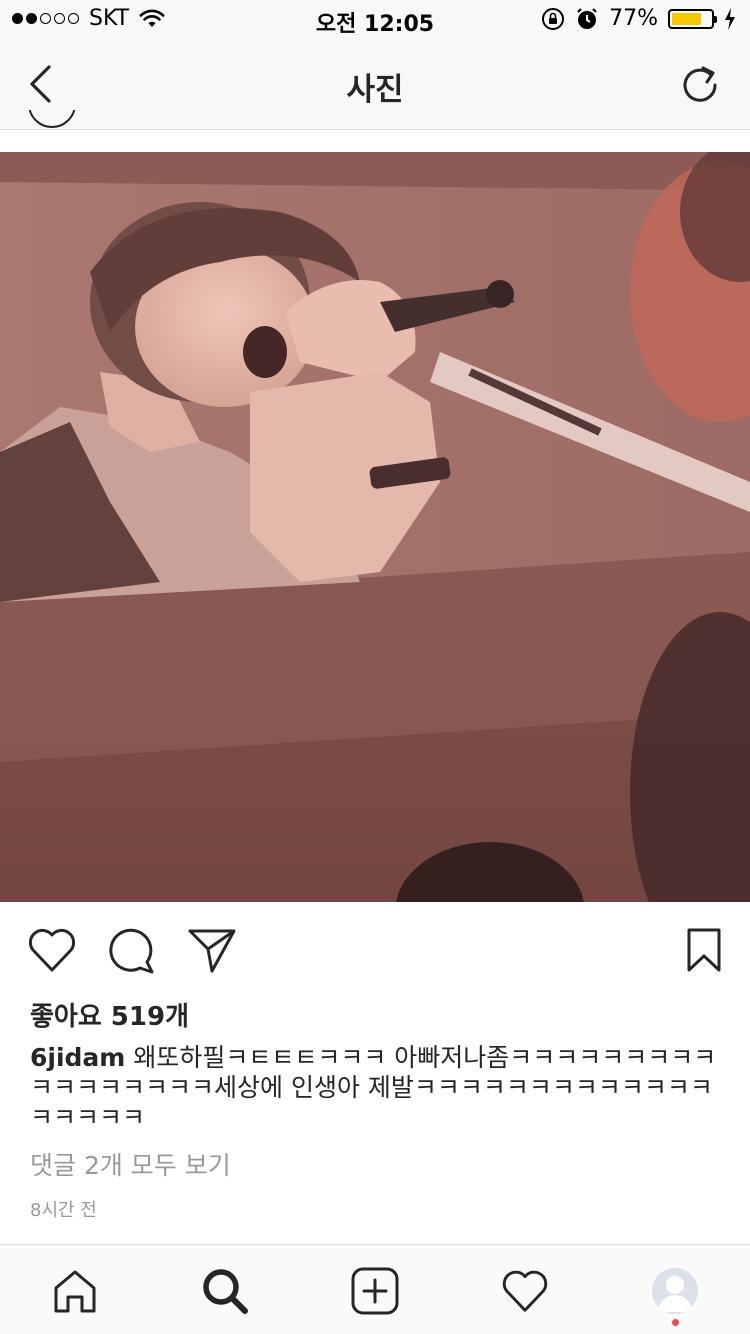 This screenshot has width=750, height=1334. What do you see at coordinates (130, 1164) in the screenshot?
I see `view-all-comments-link: 댓글 2개 모두 보기` at bounding box center [130, 1164].